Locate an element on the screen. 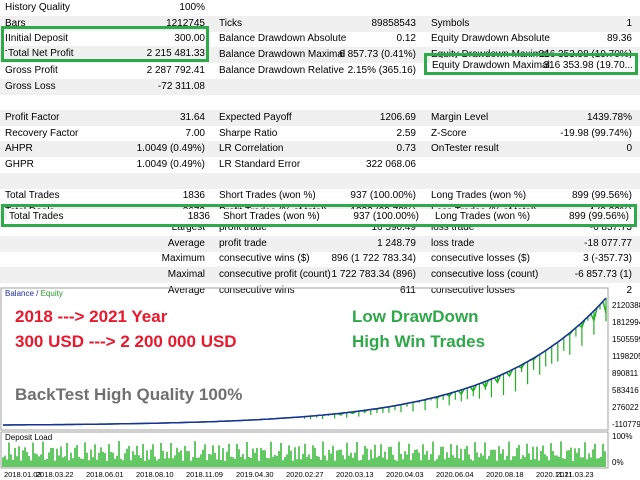 This screenshot has height=480, width=640. report-value: -72 311.08 is located at coordinates (181, 86).